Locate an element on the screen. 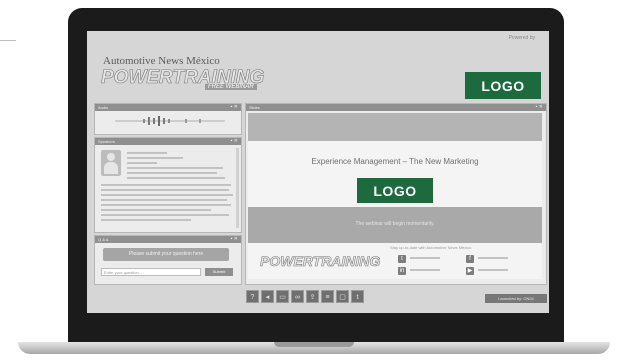 The width and height of the screenshot is (626, 362). speakers-panel-title: Speakers is located at coordinates (106, 141).